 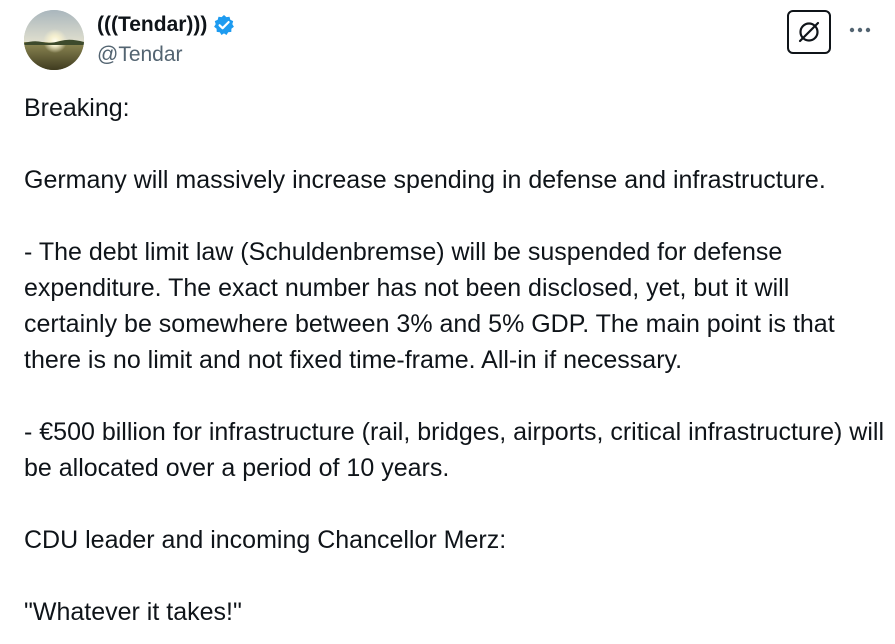 I want to click on tweet-paragraph-merz: CDU leader and incoming Chancellor Merz:, so click(x=265, y=540).